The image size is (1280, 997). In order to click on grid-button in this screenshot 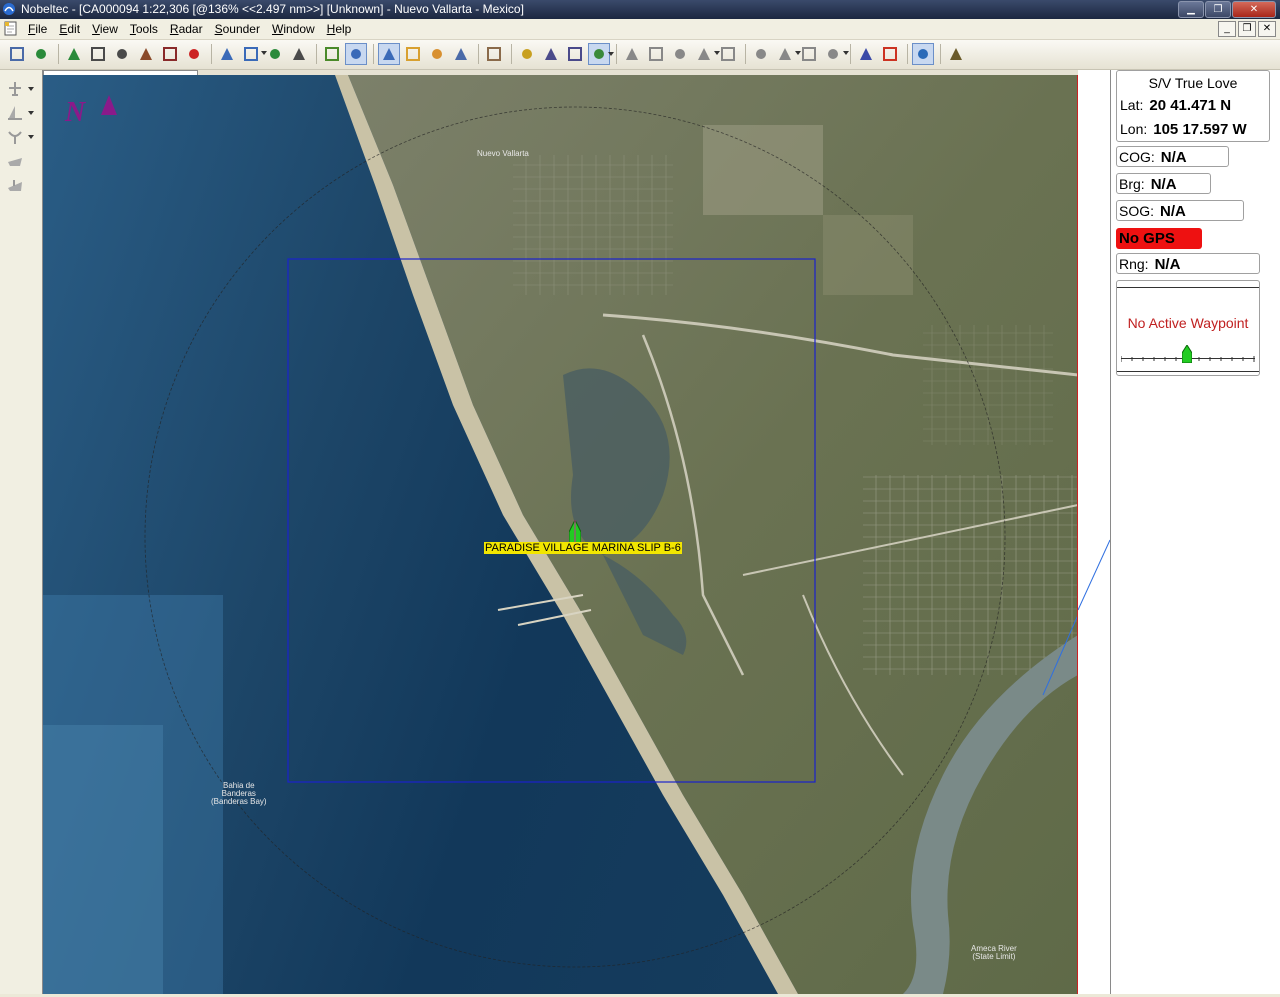, I will do `click(461, 54)`.